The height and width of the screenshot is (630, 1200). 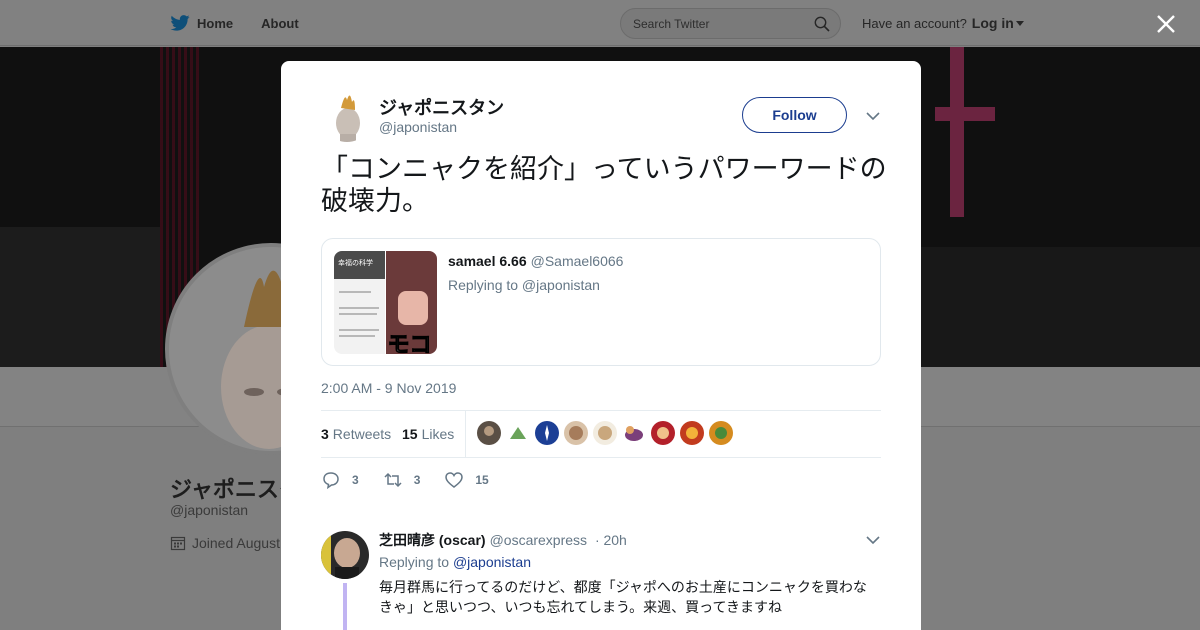 What do you see at coordinates (414, 562) in the screenshot?
I see `reply-replying-prefix: Replying to` at bounding box center [414, 562].